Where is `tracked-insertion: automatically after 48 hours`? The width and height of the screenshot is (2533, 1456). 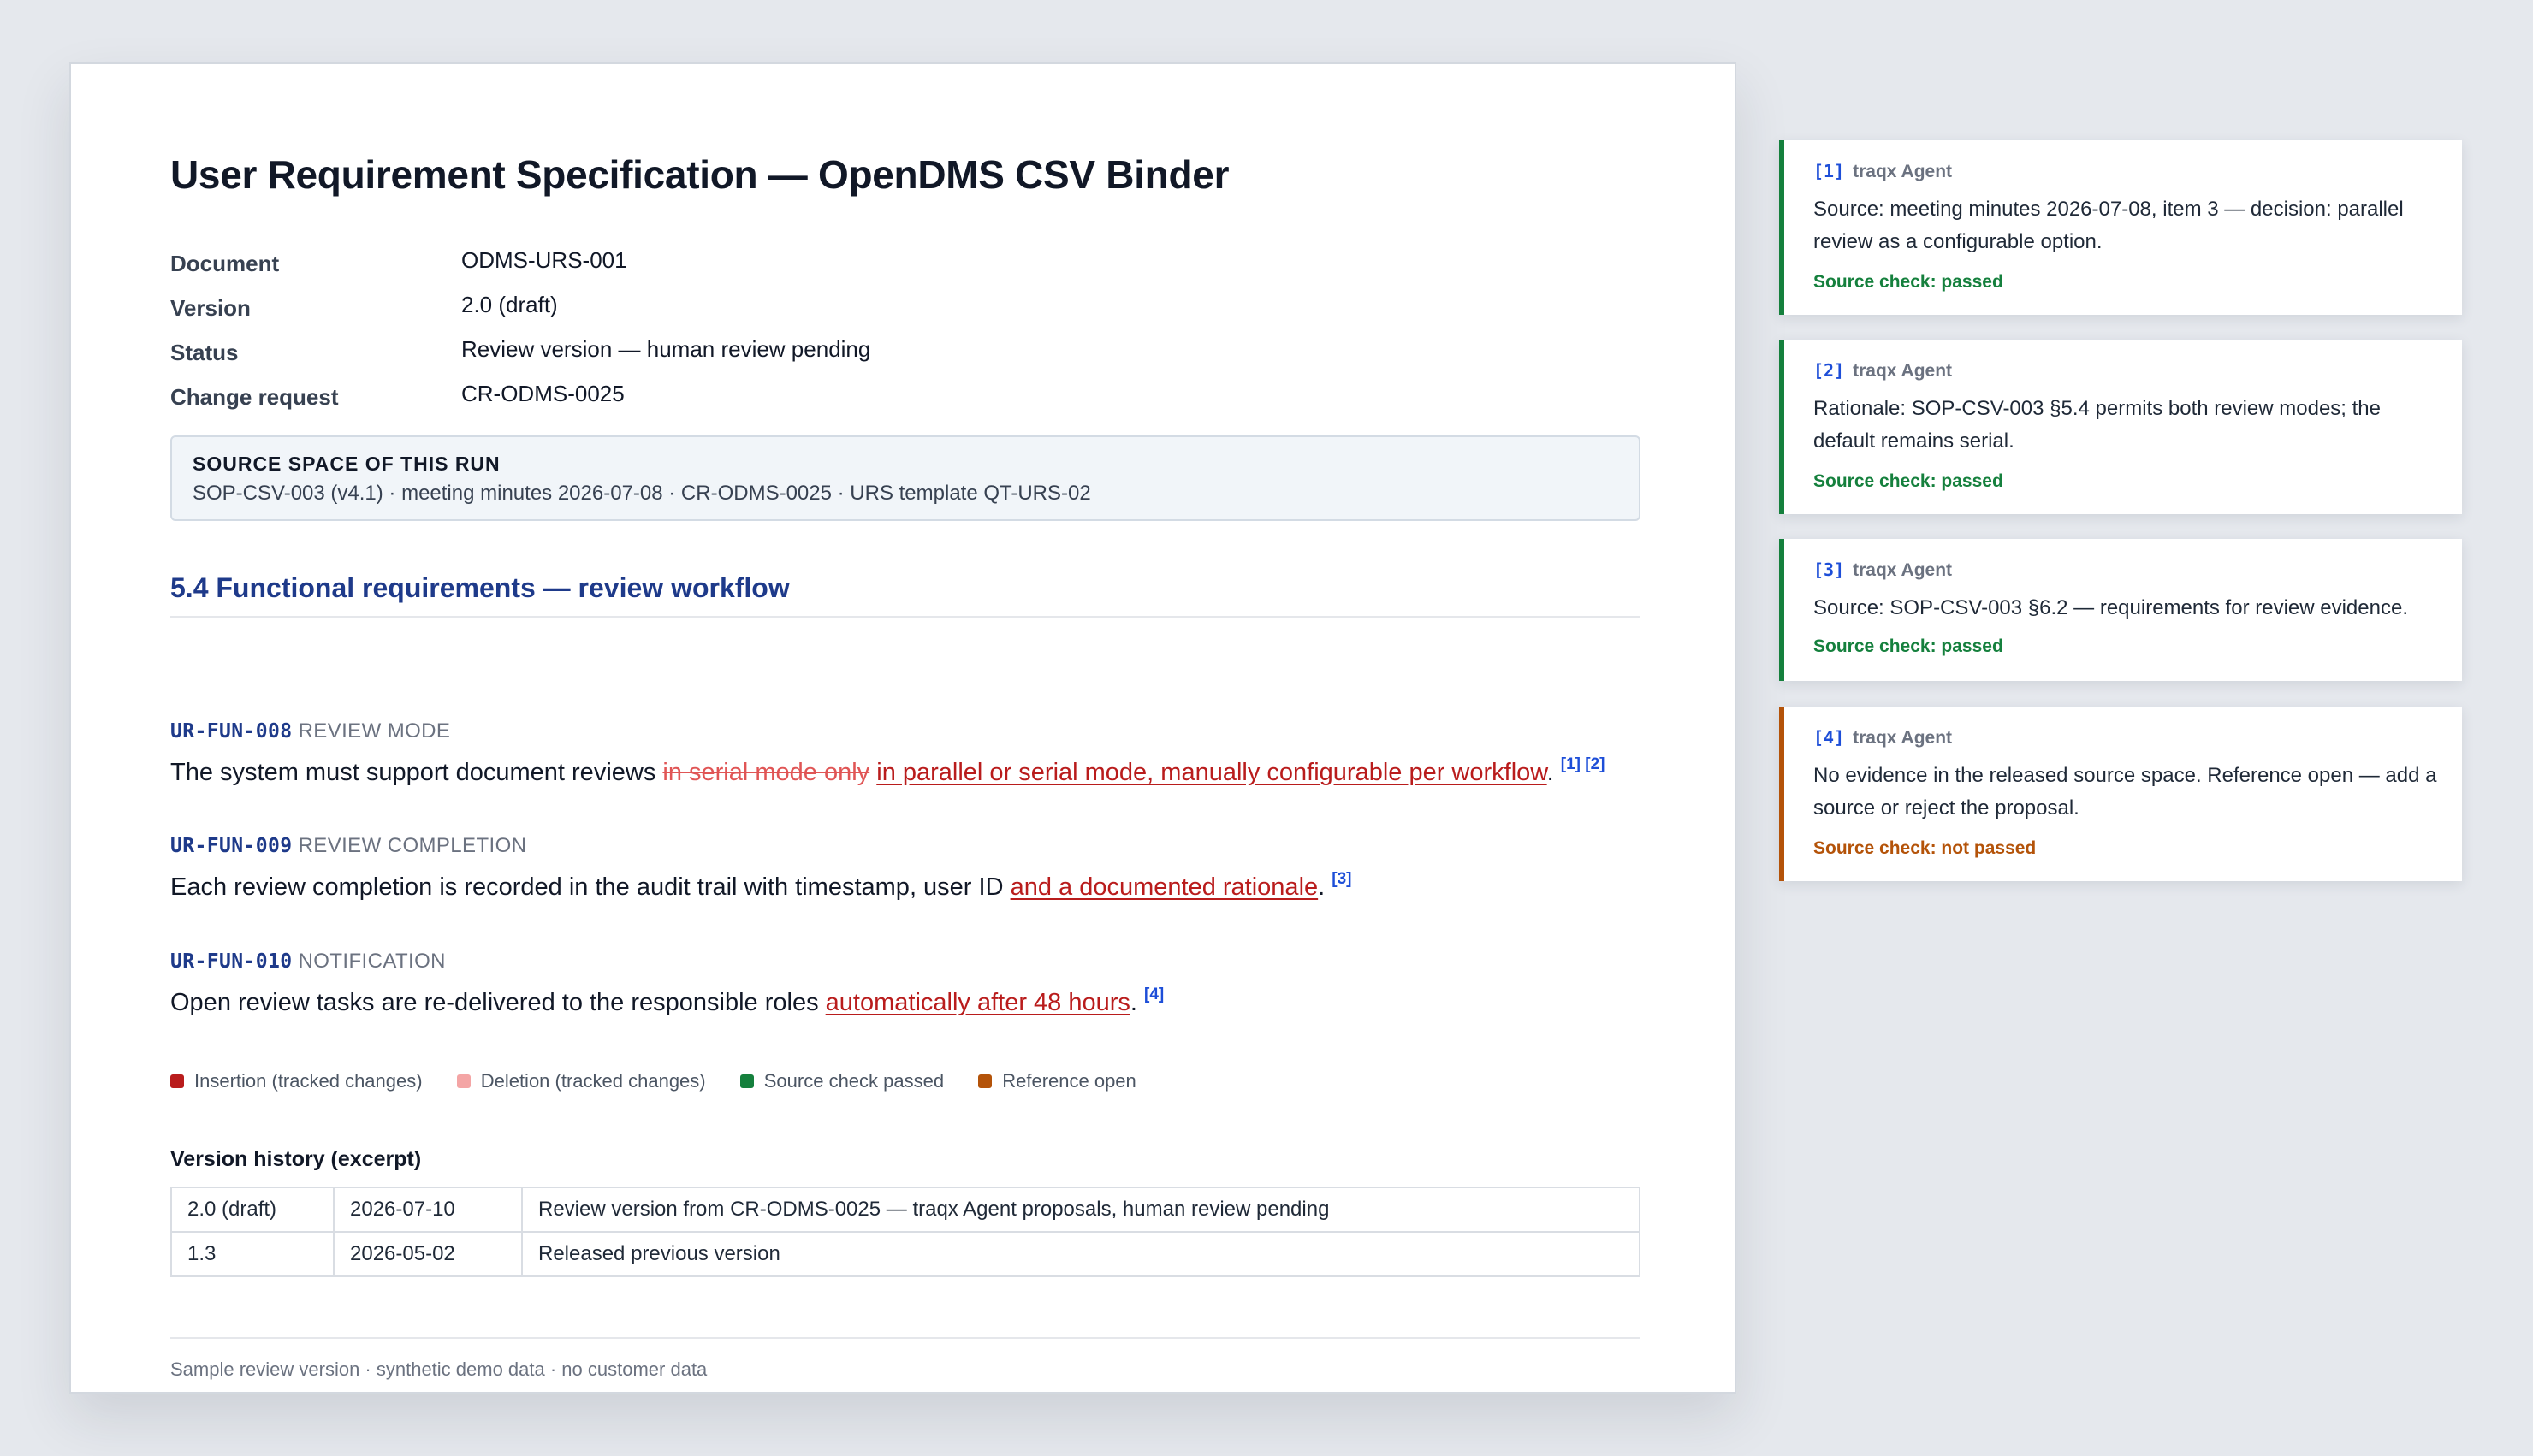 tracked-insertion: automatically after 48 hours is located at coordinates (978, 1003).